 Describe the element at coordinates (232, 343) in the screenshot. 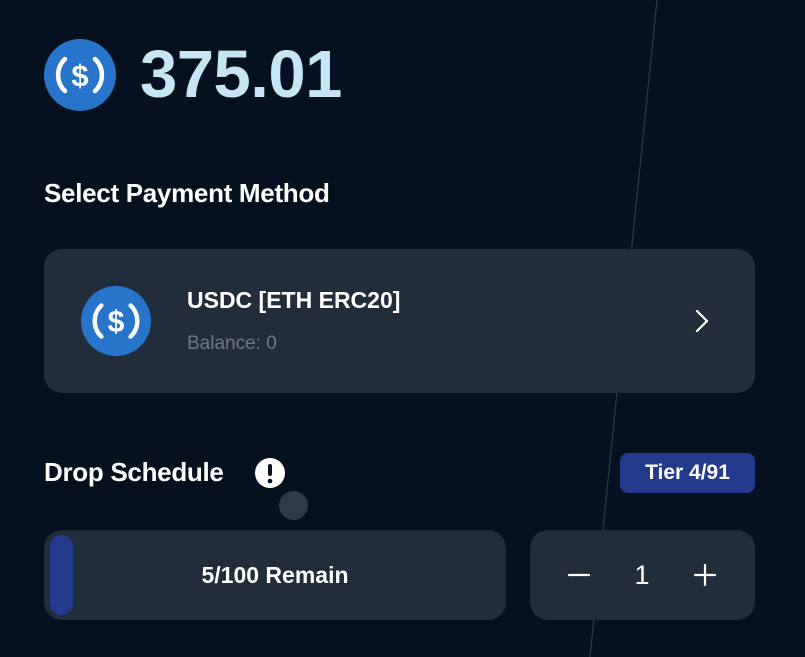

I see `payment-balance: Balance: 0` at that location.